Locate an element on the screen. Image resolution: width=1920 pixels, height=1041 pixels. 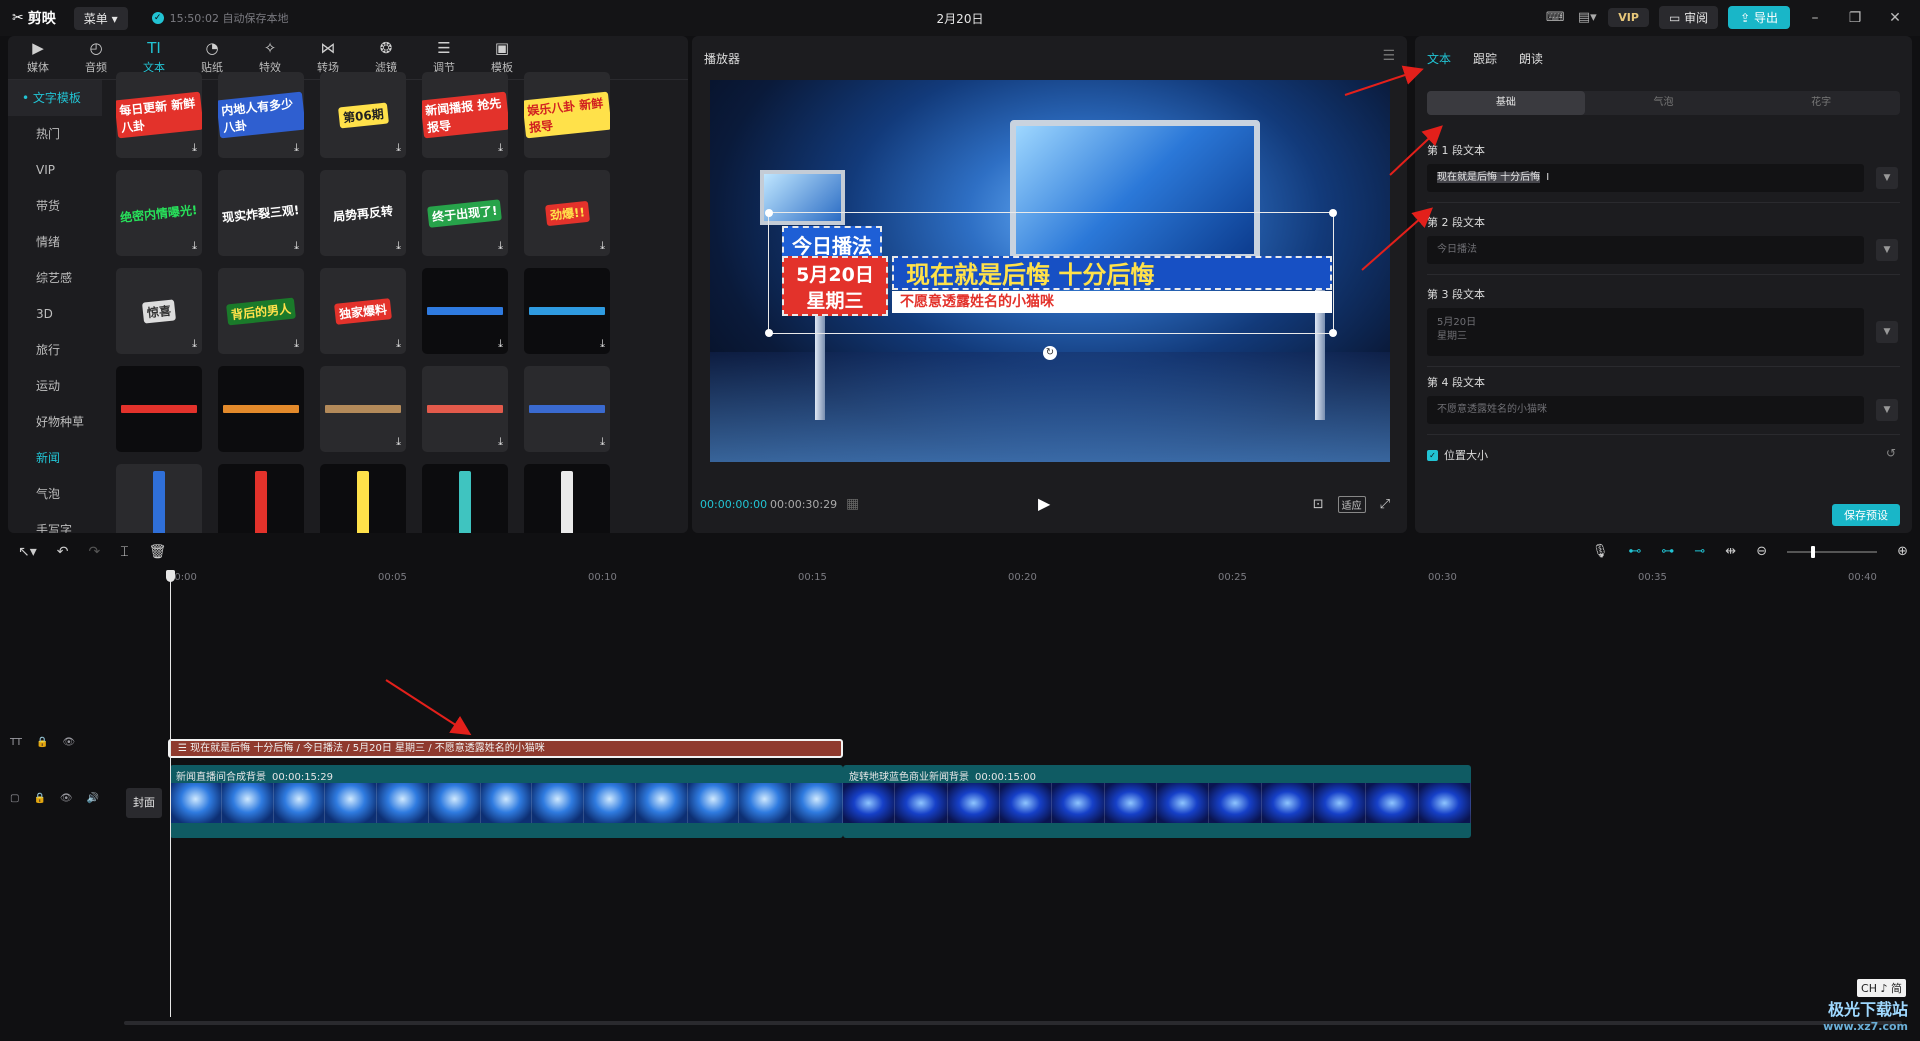
video-preview: 今日播法 5月20日 星期三 现在就是后悔 十分后悔 不愿意透露姓名的小猫咪 ↻ is located at coordinates (1050, 271).